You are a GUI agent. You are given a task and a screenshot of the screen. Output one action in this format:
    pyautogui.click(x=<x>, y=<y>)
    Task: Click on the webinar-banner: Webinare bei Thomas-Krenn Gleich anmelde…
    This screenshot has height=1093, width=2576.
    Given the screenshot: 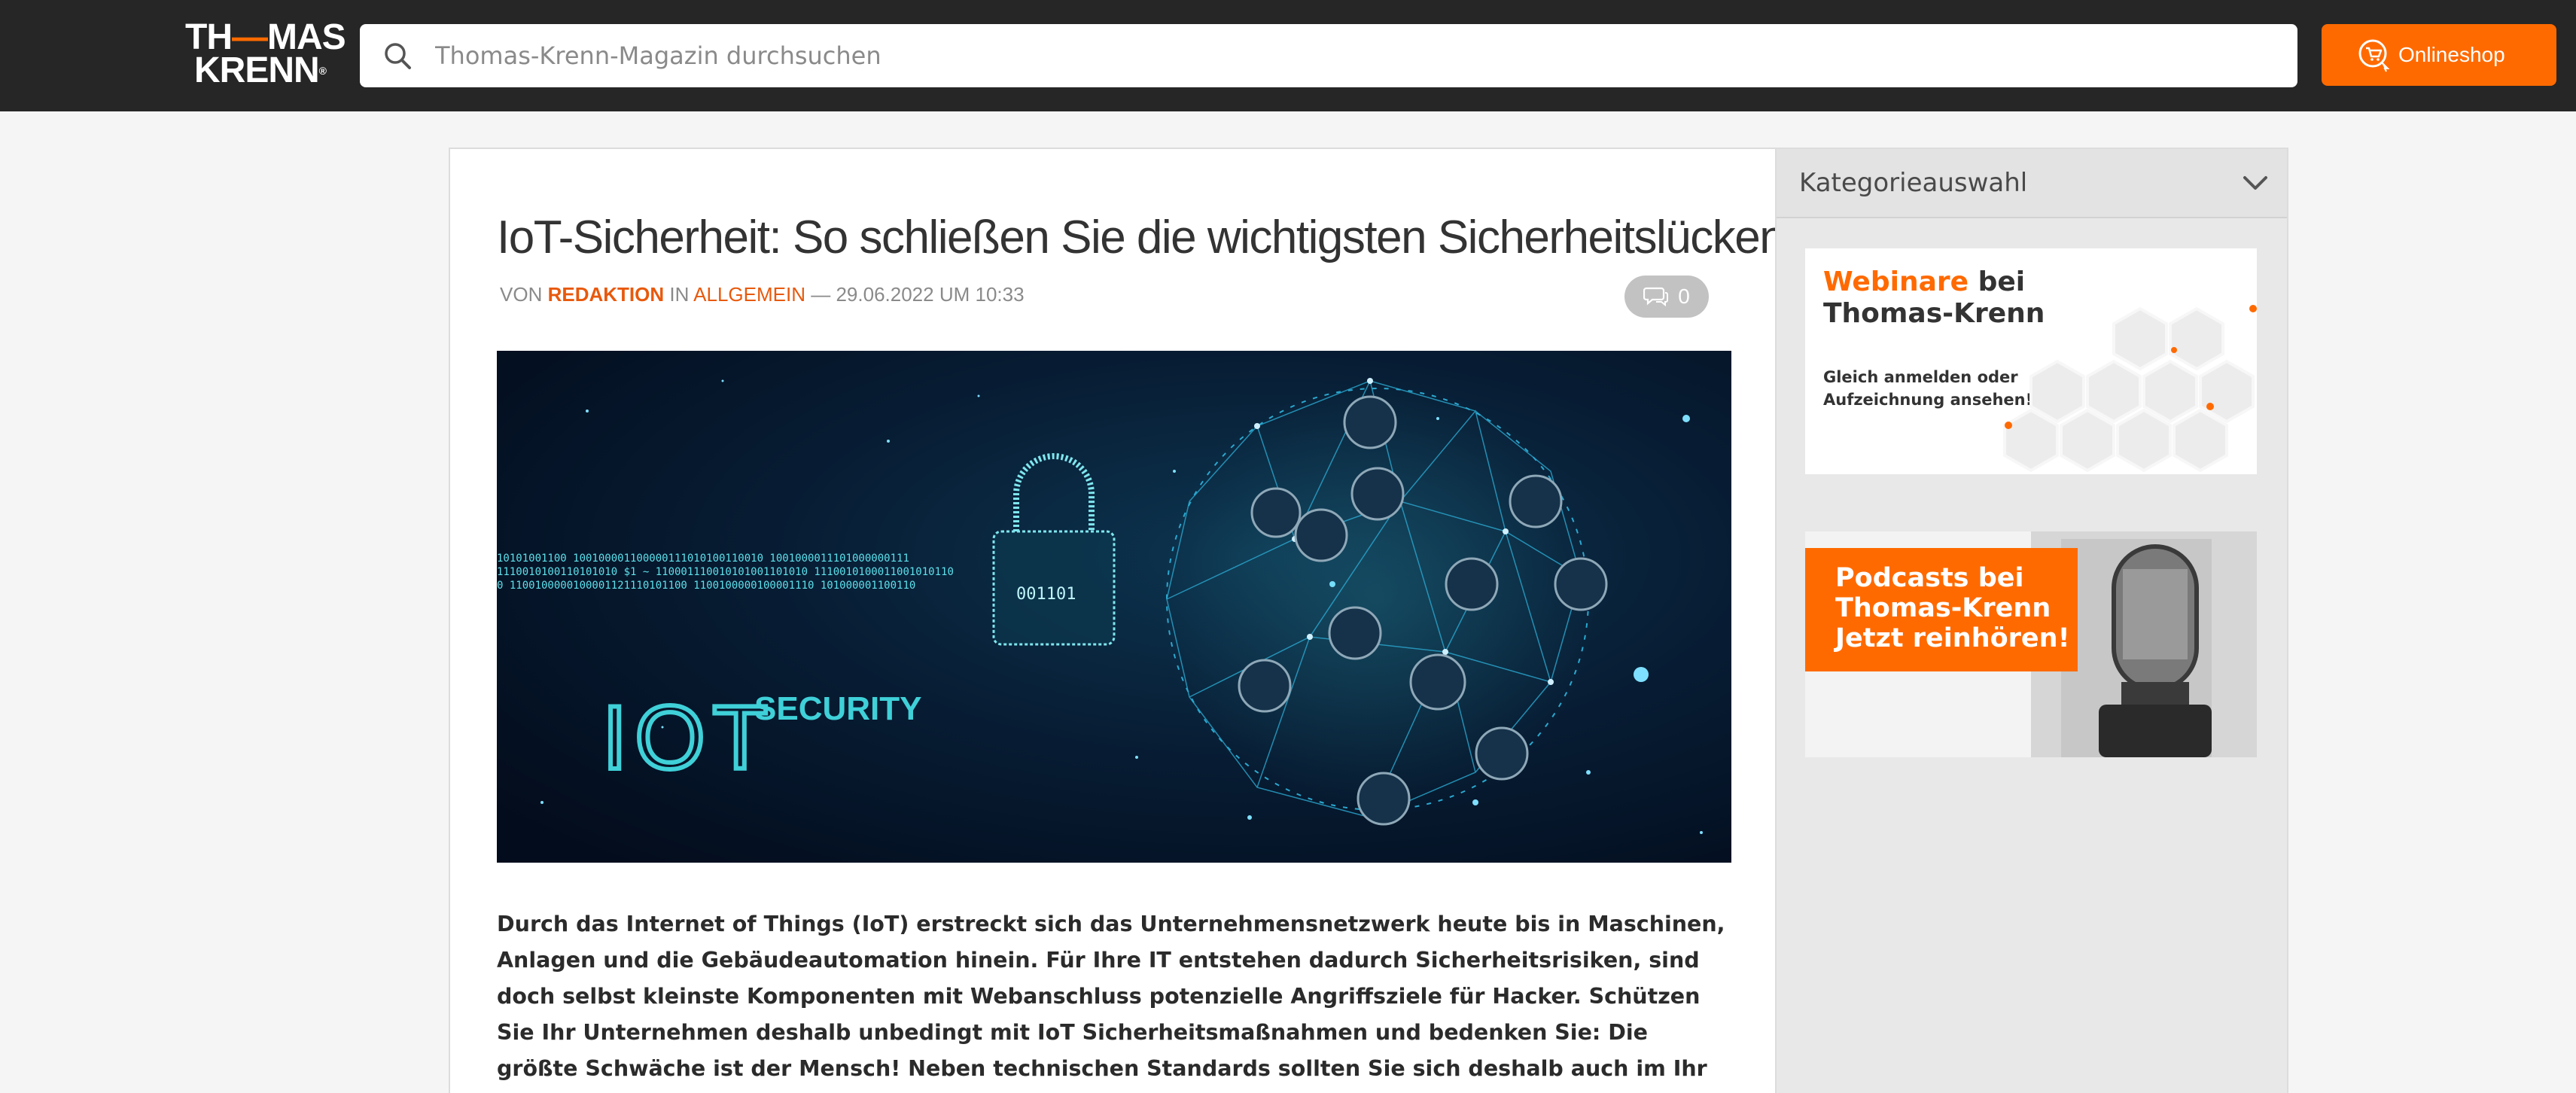 What is the action you would take?
    pyautogui.click(x=2031, y=361)
    